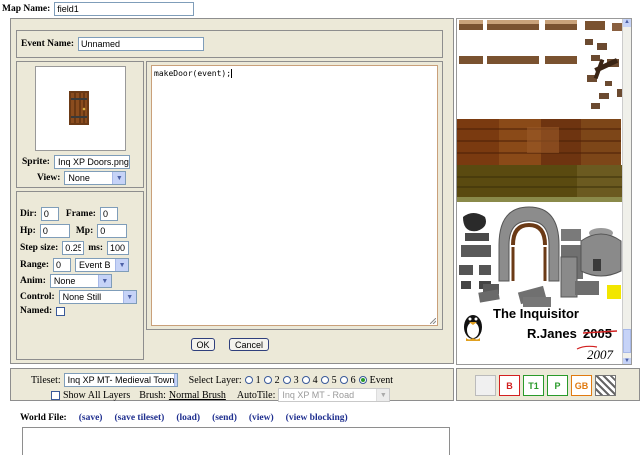  What do you see at coordinates (118, 248) in the screenshot?
I see `ms-input` at bounding box center [118, 248].